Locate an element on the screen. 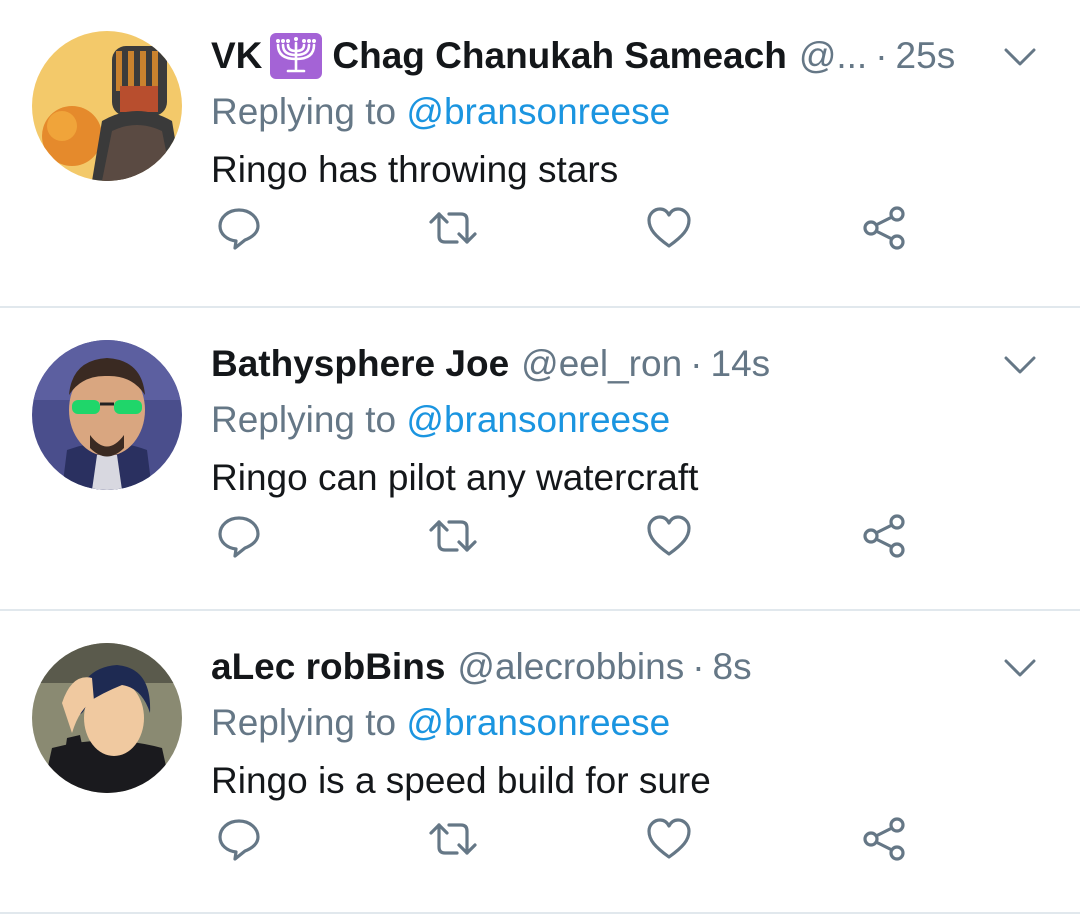 The height and width of the screenshot is (924, 1080). tweet-text: Ringo has throwing stars is located at coordinates (415, 169).